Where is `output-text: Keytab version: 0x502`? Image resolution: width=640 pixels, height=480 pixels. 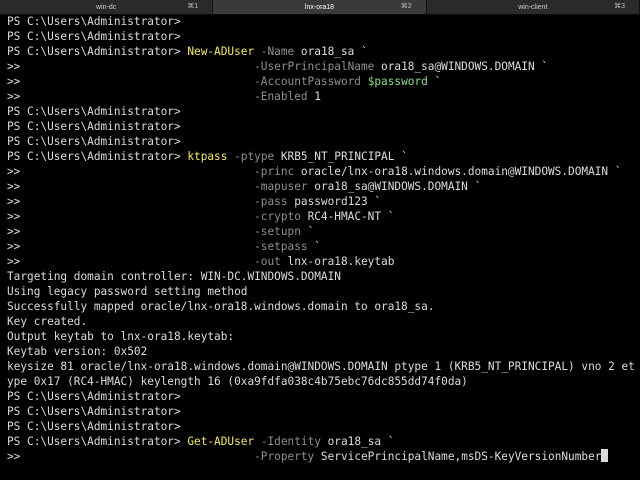 output-text: Keytab version: 0x502 is located at coordinates (77, 351).